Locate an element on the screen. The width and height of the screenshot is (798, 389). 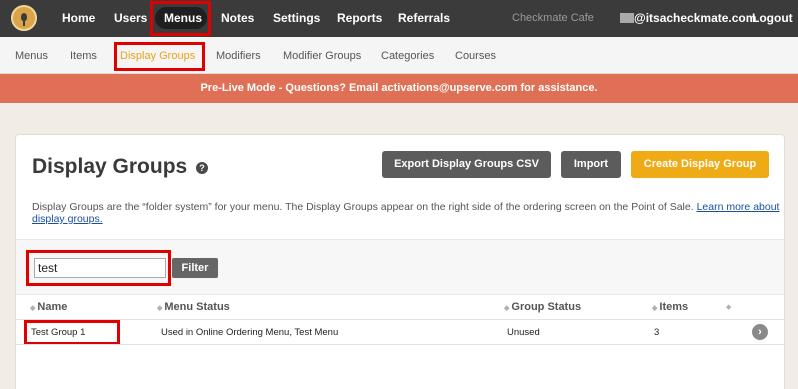
column-label: Name is located at coordinates (52, 307).